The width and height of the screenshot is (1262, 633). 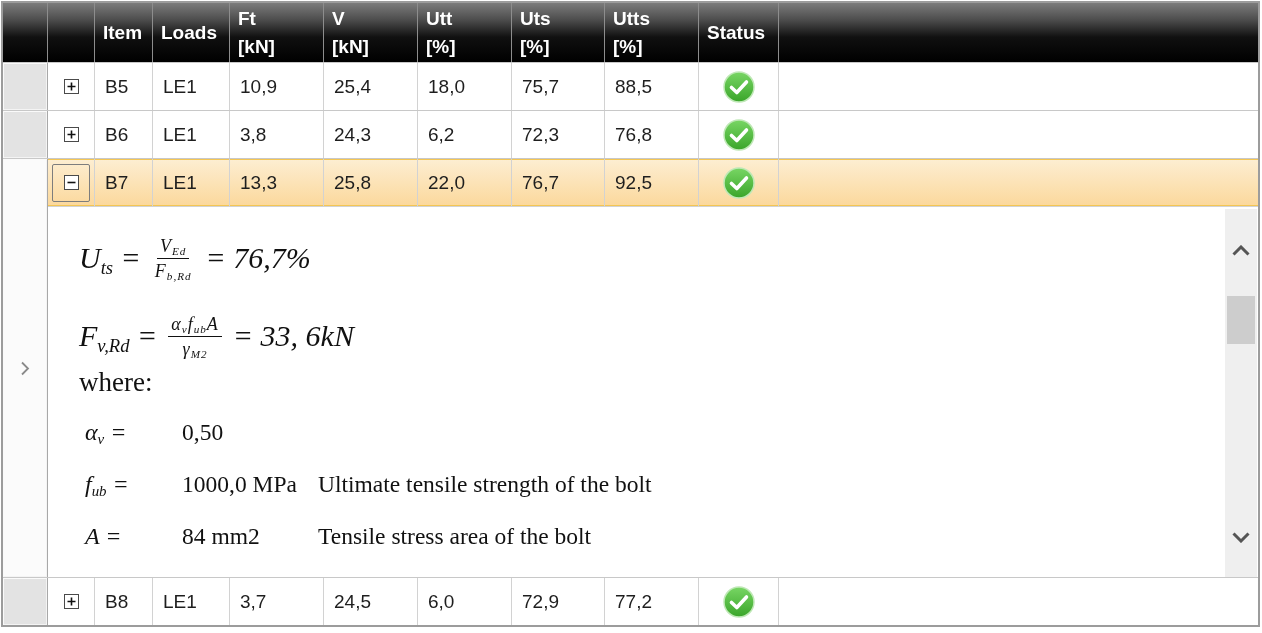 What do you see at coordinates (124, 134) in the screenshot?
I see `table-cell: B6` at bounding box center [124, 134].